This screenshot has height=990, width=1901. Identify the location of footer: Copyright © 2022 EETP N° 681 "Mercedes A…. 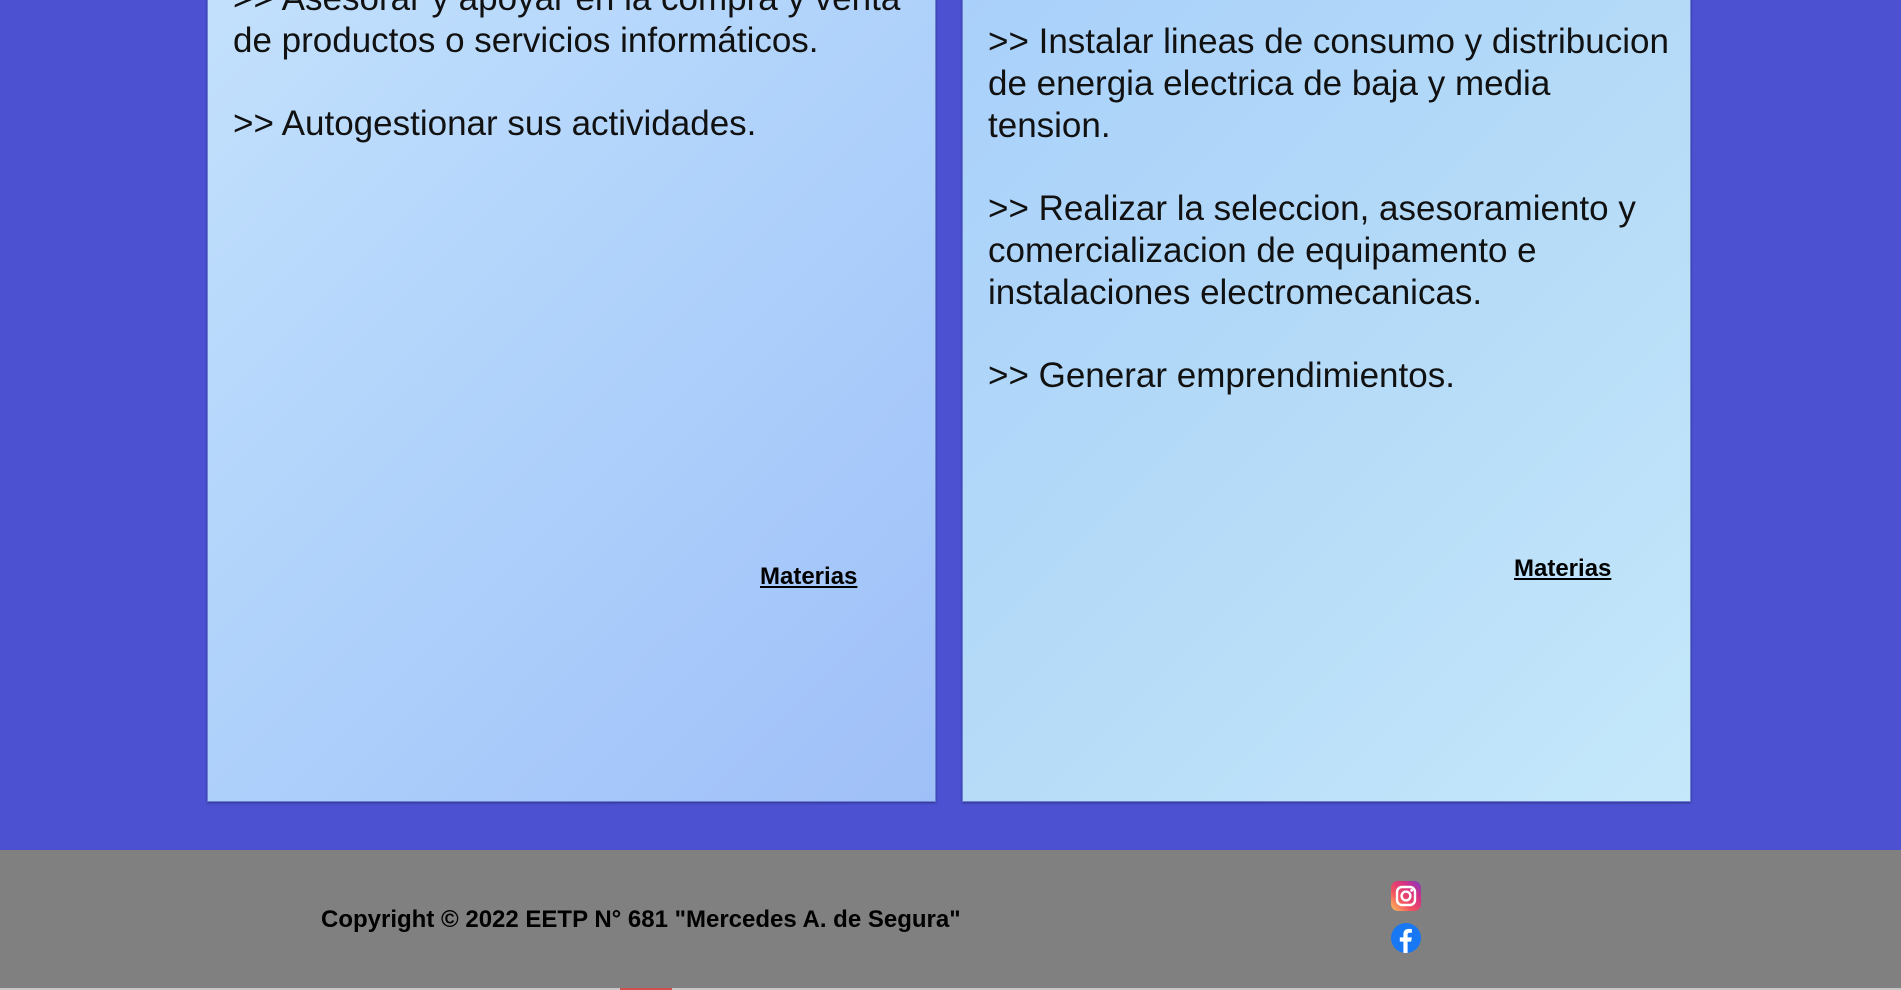
(950, 920).